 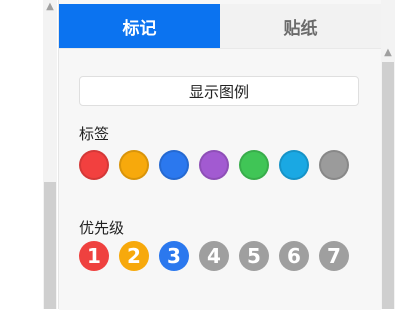 What do you see at coordinates (254, 256) in the screenshot?
I see `priority-badge: 5` at bounding box center [254, 256].